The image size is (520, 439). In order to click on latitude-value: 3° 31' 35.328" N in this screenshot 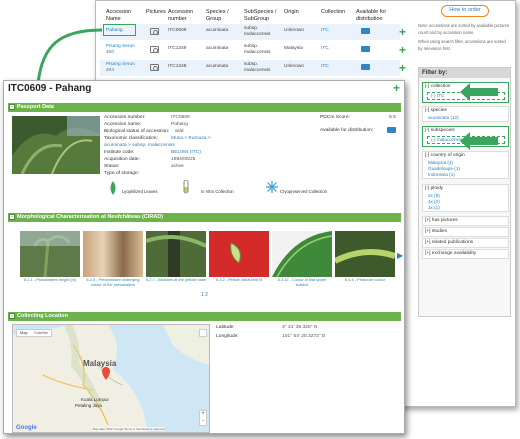, I will do `click(300, 327)`.